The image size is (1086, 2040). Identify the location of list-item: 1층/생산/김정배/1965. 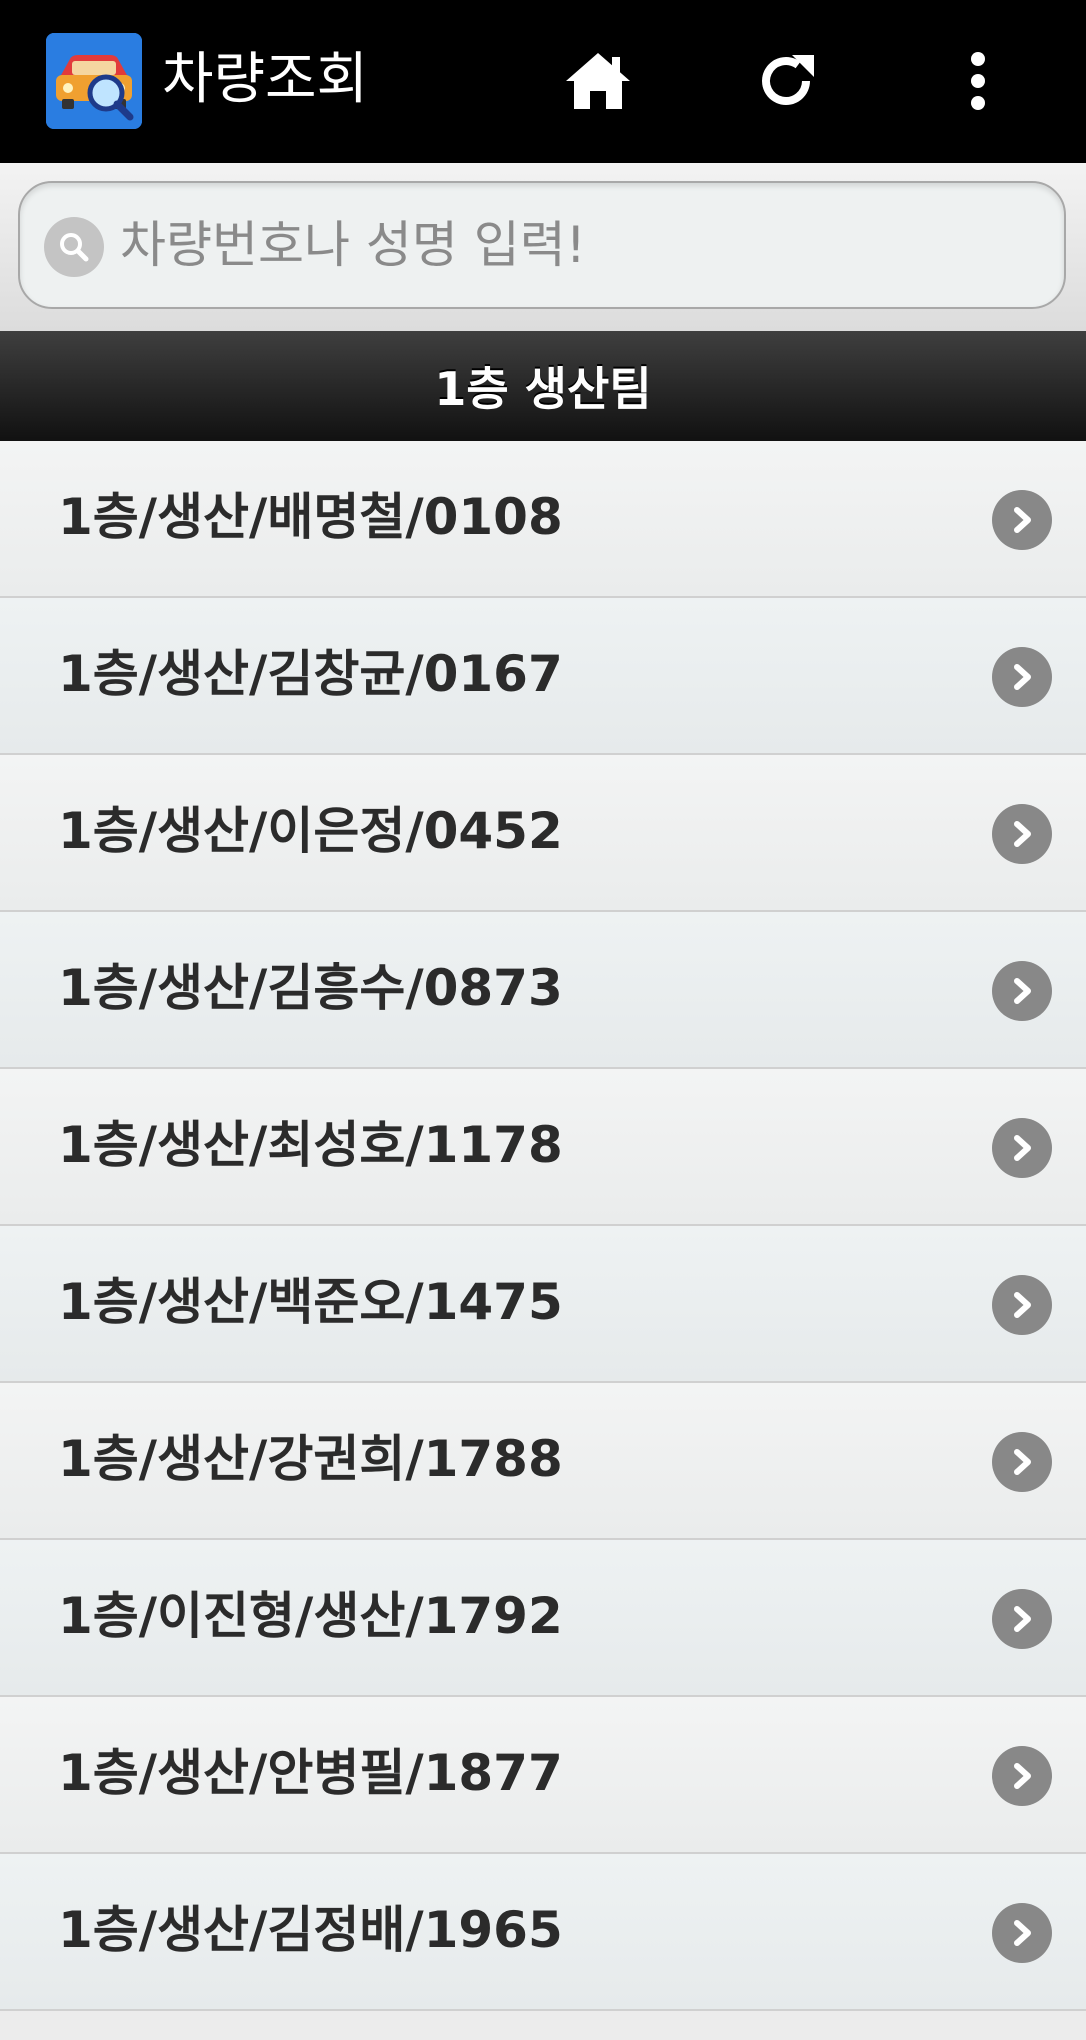
(543, 1932).